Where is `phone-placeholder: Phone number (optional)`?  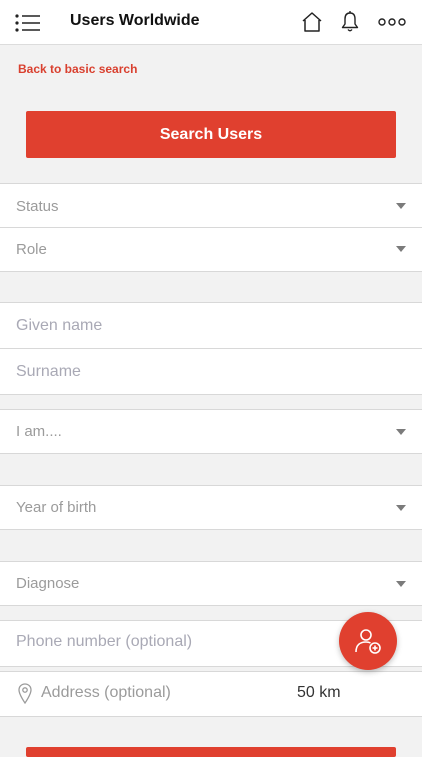
phone-placeholder: Phone number (optional) is located at coordinates (104, 641).